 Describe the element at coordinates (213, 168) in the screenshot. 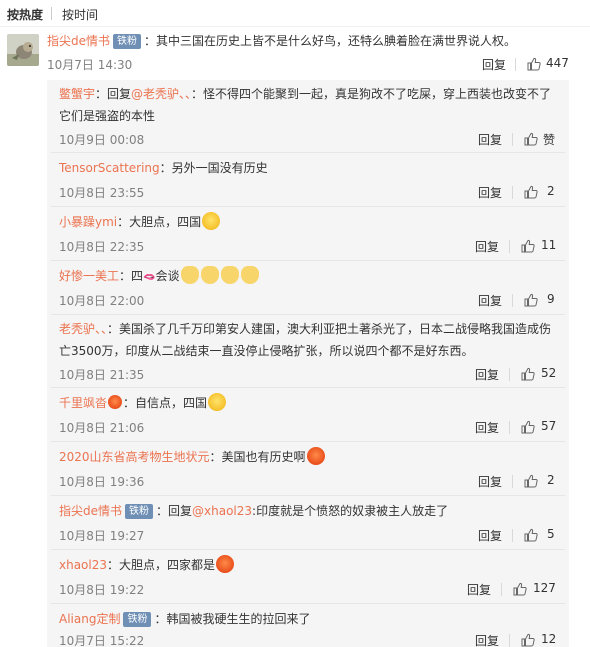

I see `reply-body: ：另外一国没有历史` at that location.